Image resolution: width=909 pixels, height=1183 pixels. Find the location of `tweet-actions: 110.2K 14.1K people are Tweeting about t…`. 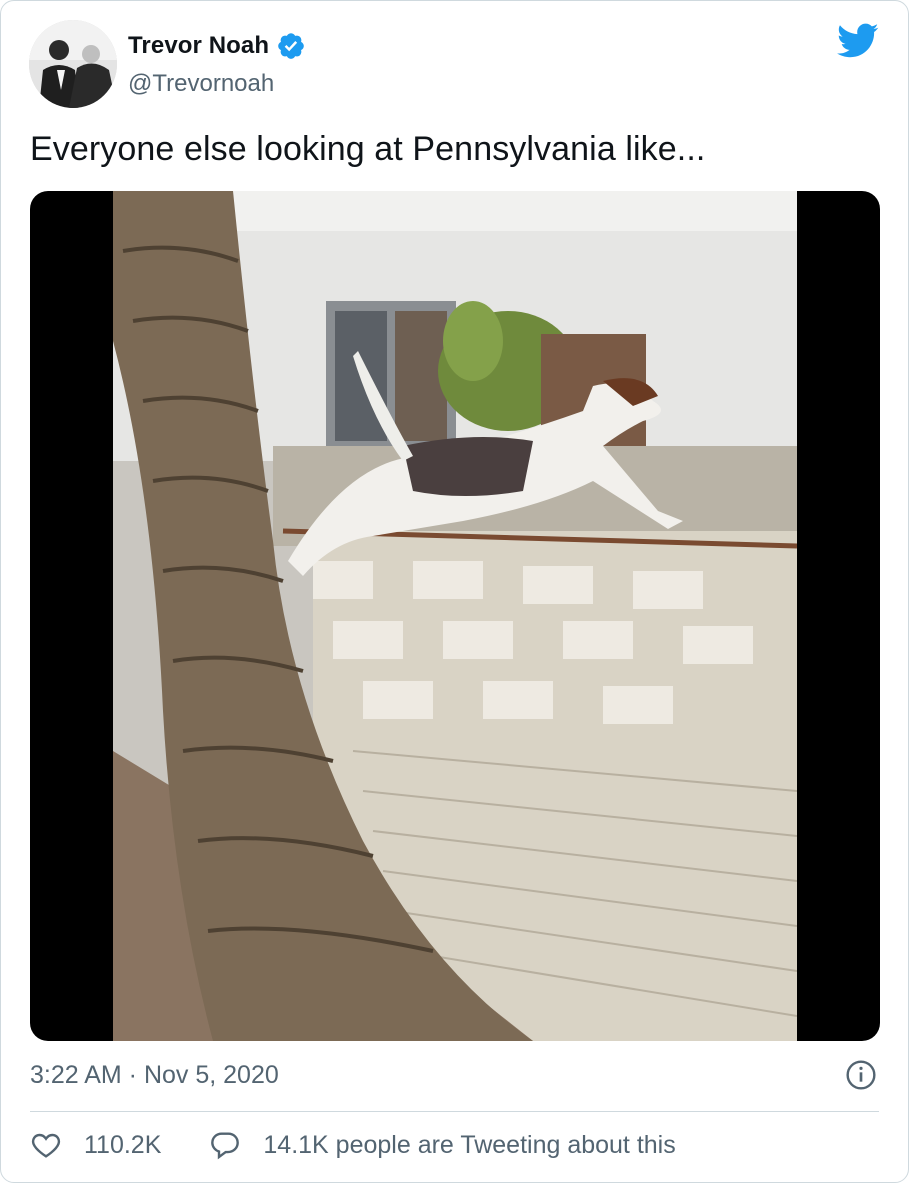

tweet-actions: 110.2K 14.1K people are Tweeting about t… is located at coordinates (353, 1145).